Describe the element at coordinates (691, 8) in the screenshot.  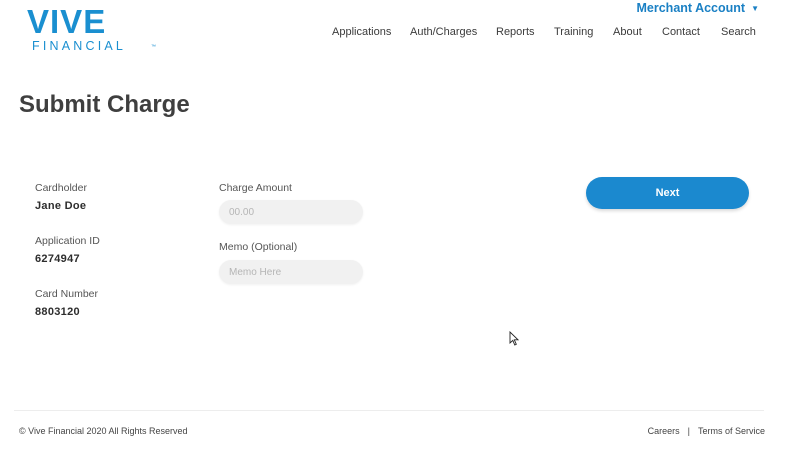
I see `merchant-account-label: Merchant Account` at that location.